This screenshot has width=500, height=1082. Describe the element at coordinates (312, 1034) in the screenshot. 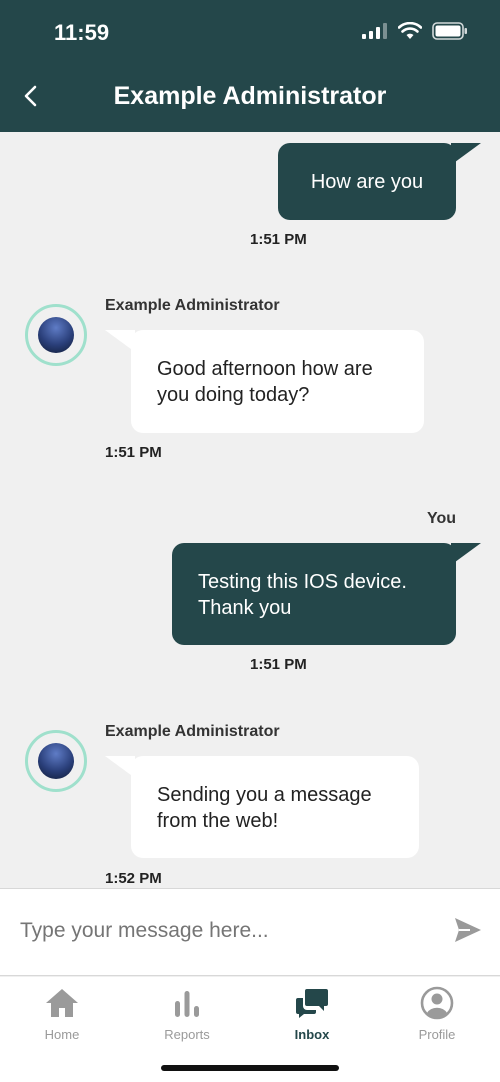

I see `tab-label: Inbox` at that location.